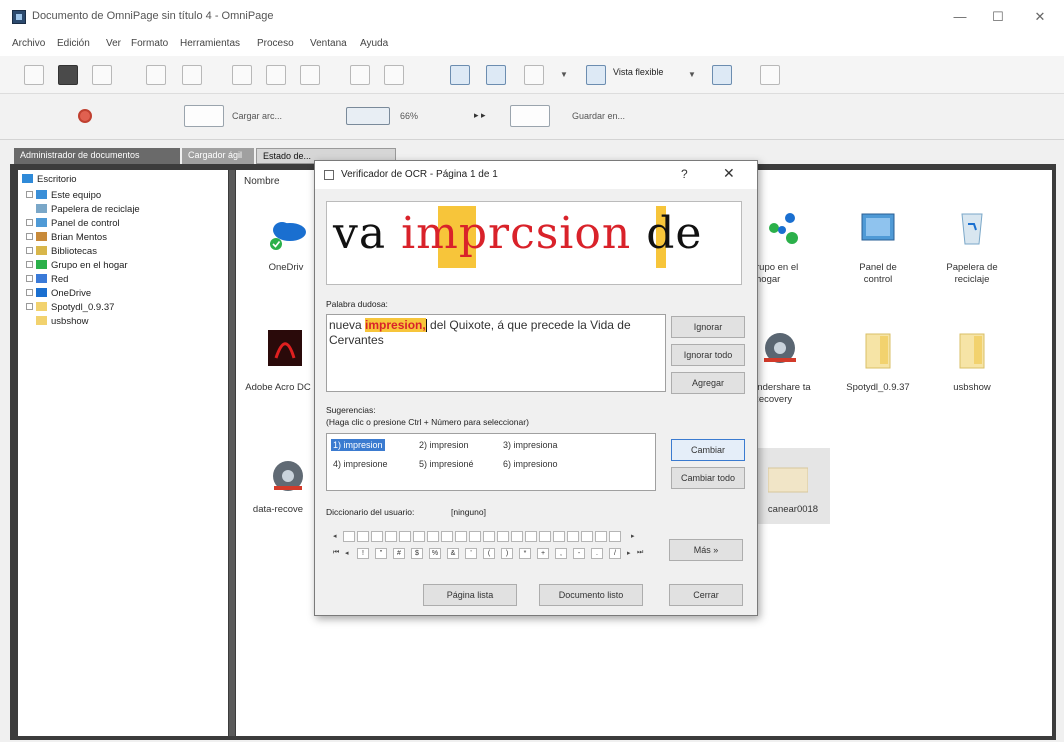 The height and width of the screenshot is (742, 1064). I want to click on menu-ver: Ver, so click(113, 43).